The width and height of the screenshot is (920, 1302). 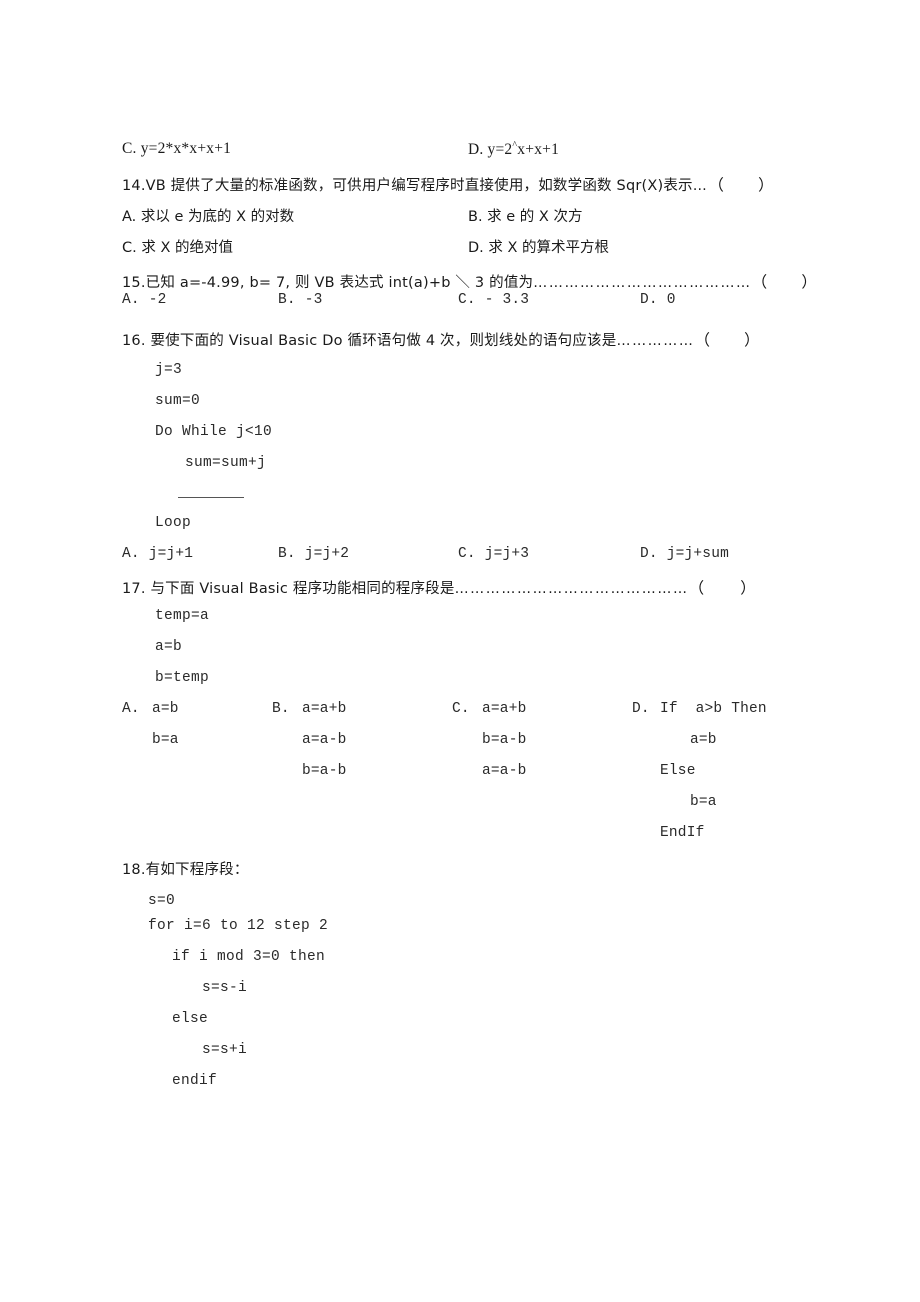 What do you see at coordinates (300, 300) in the screenshot?
I see `q15-option-b: B. -3` at bounding box center [300, 300].